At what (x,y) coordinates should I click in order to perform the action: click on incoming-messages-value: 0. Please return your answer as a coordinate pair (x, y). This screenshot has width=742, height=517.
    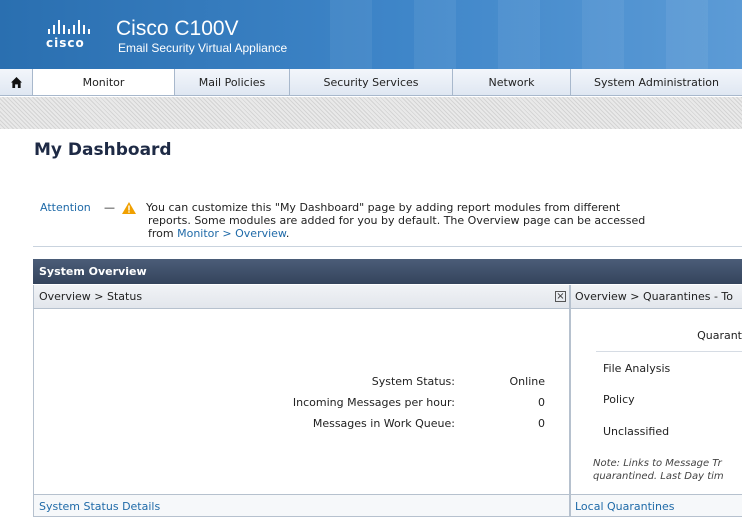
    Looking at the image, I should click on (541, 402).